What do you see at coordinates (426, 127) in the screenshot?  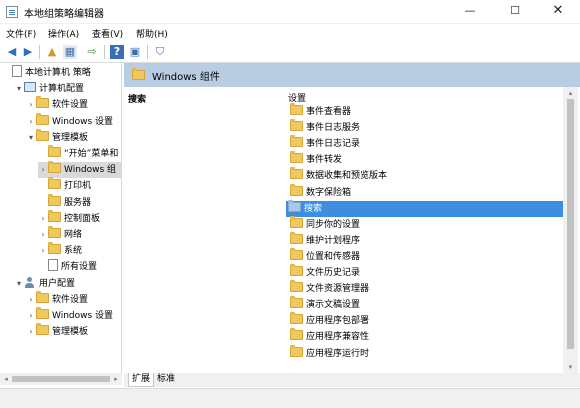 I see `settings-list-item: 事件日志服务` at bounding box center [426, 127].